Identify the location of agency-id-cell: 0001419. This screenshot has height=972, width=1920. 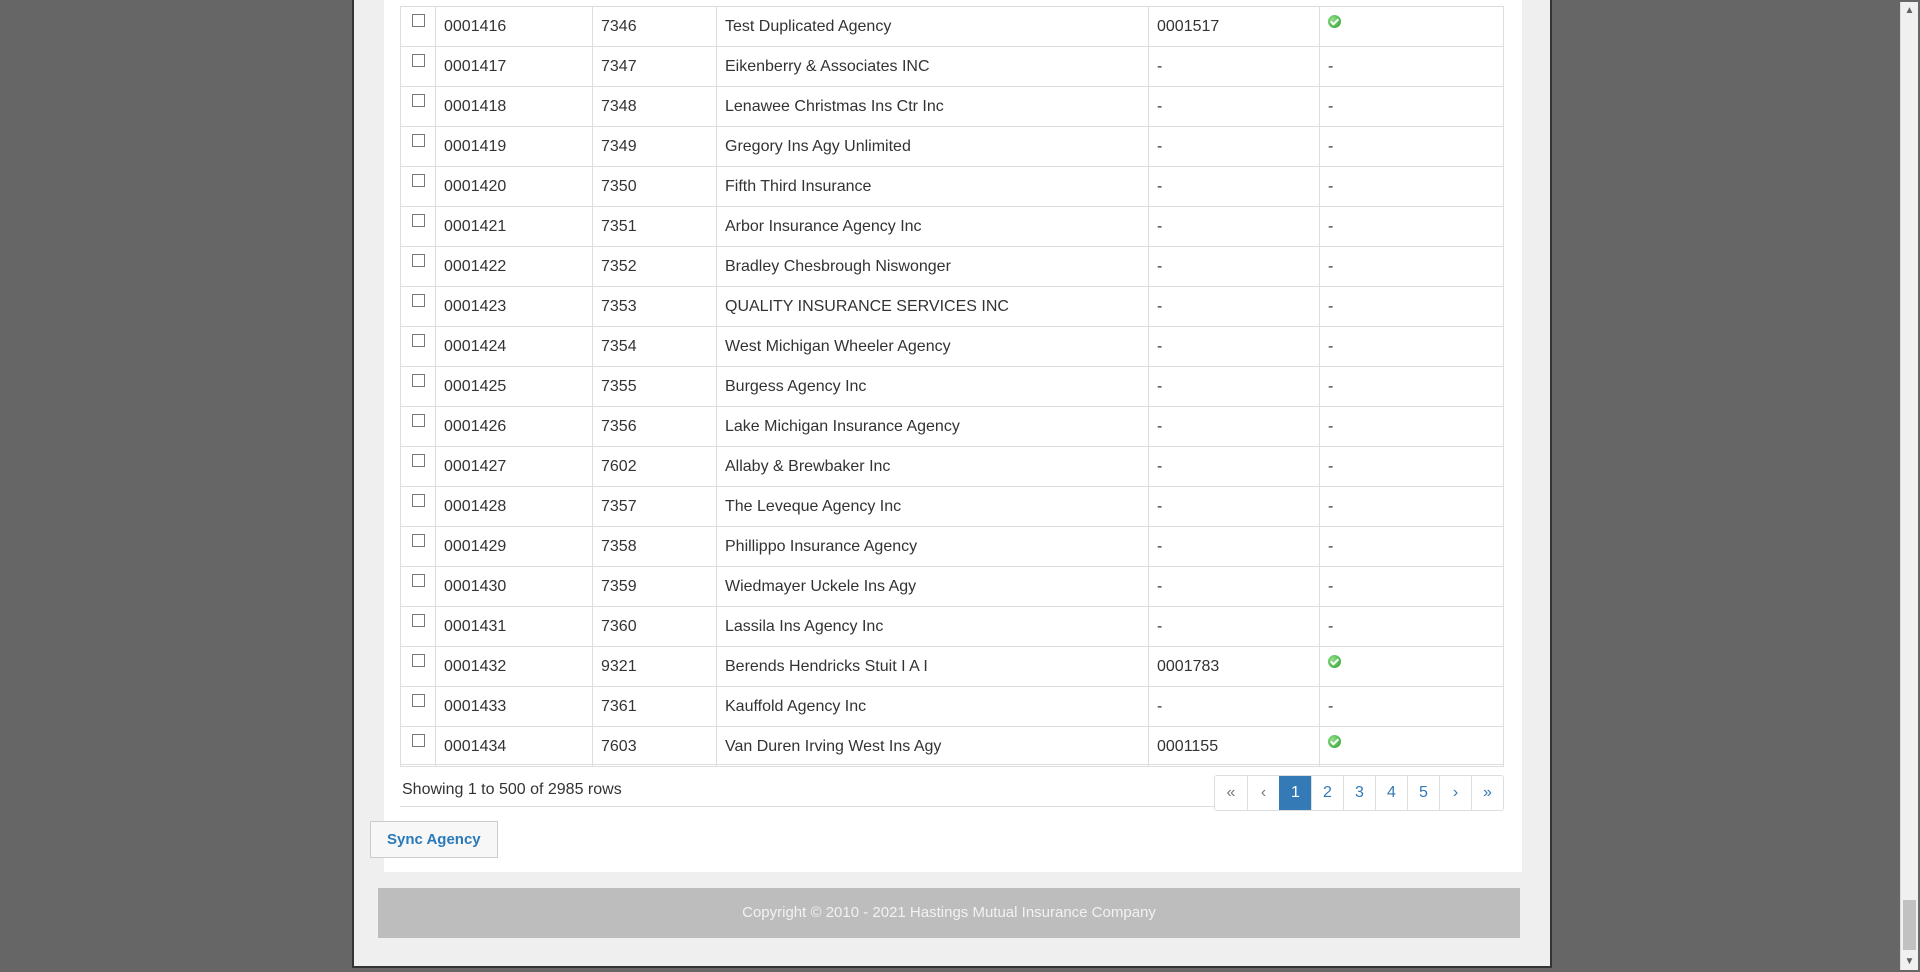
(514, 146).